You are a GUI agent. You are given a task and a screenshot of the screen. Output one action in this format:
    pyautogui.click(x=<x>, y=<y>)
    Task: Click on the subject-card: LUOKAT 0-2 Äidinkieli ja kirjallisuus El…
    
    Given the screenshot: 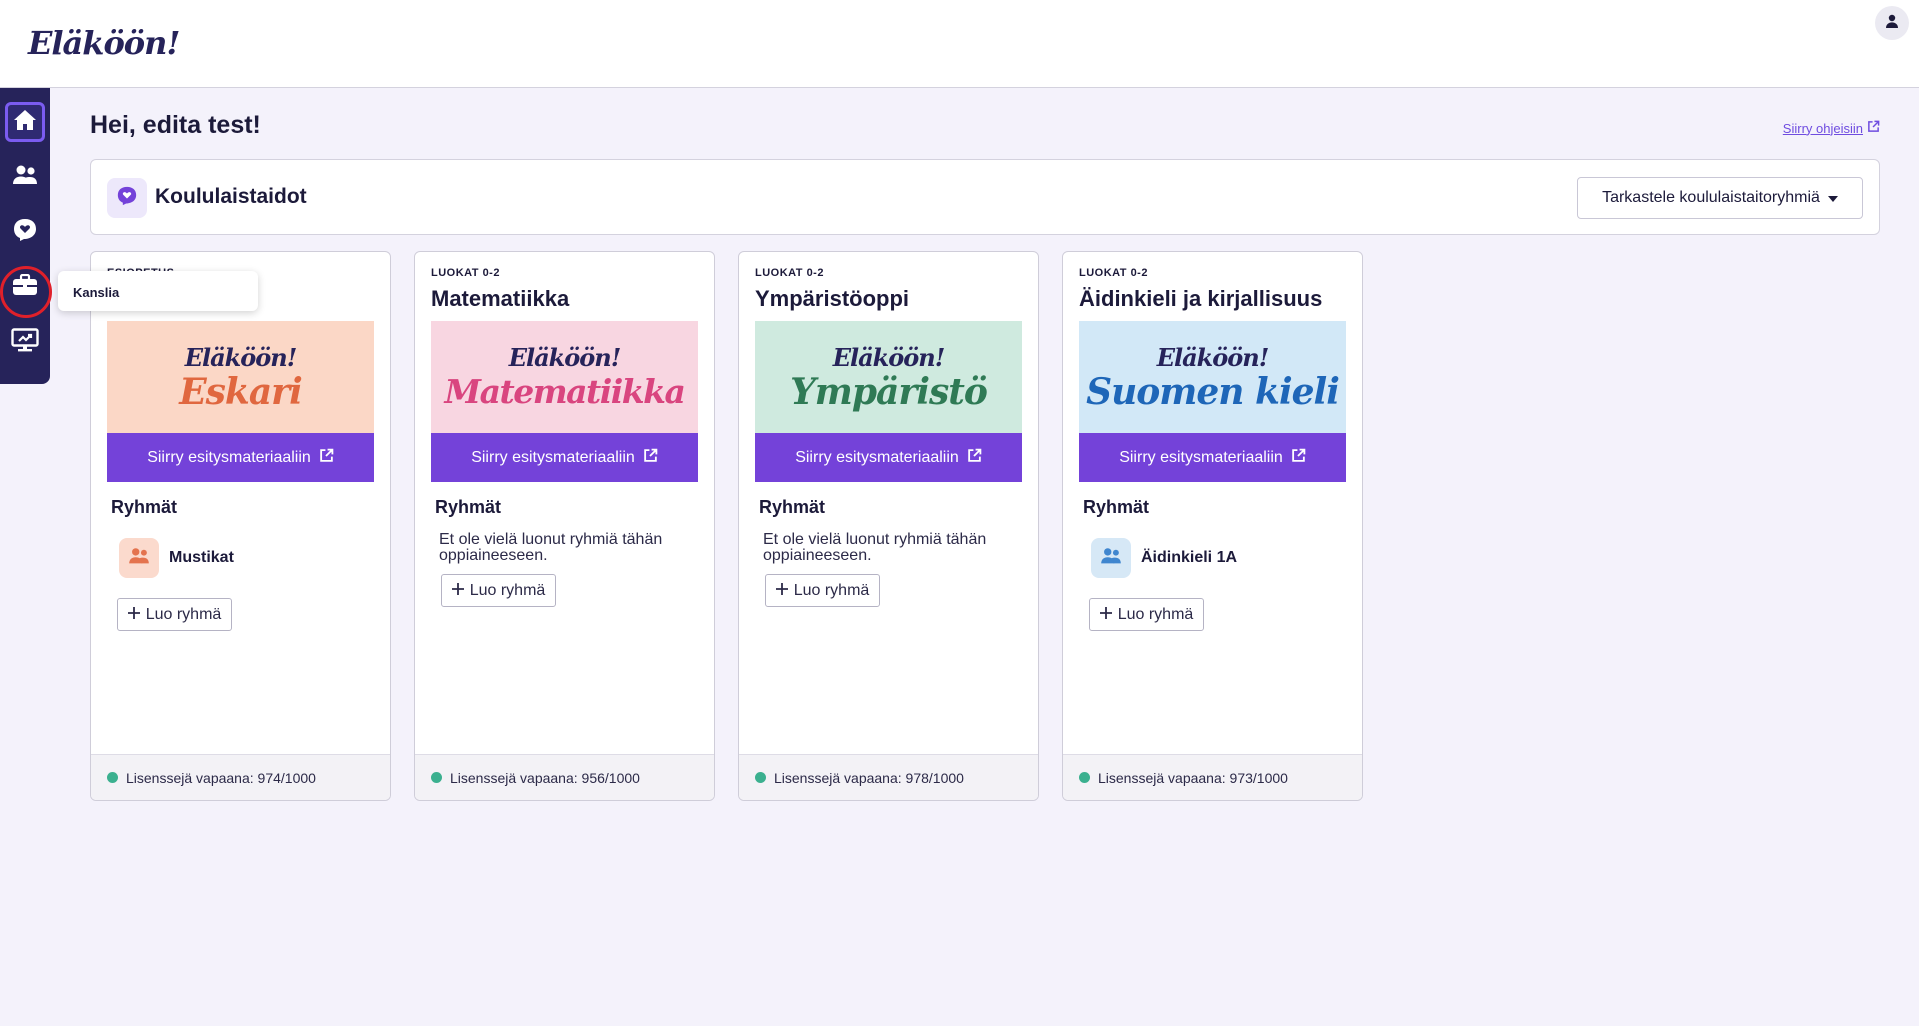 What is the action you would take?
    pyautogui.click(x=1212, y=526)
    